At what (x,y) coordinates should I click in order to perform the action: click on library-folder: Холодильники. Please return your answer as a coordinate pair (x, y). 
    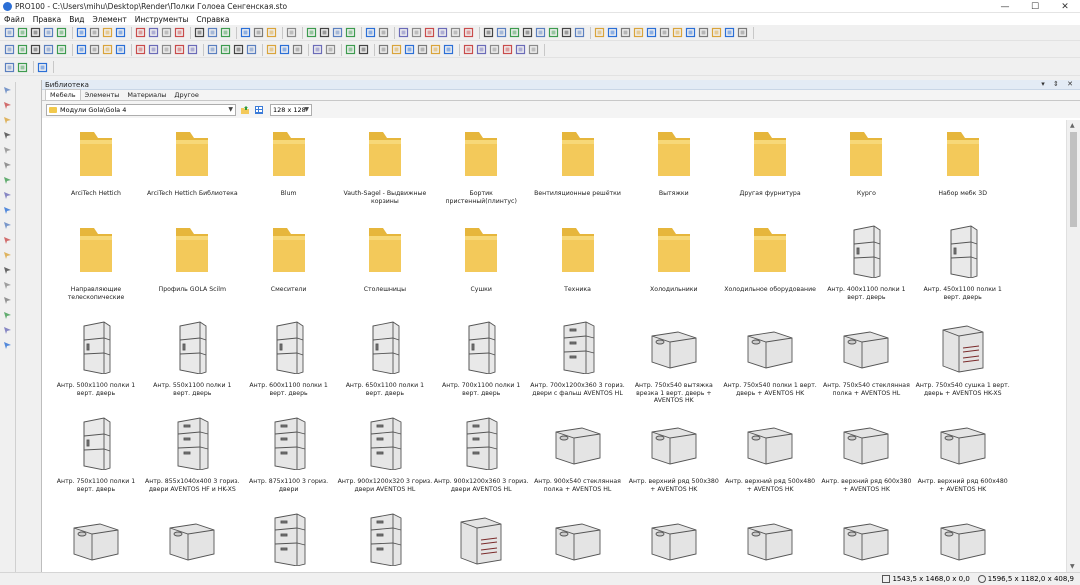
    Looking at the image, I should click on (674, 264).